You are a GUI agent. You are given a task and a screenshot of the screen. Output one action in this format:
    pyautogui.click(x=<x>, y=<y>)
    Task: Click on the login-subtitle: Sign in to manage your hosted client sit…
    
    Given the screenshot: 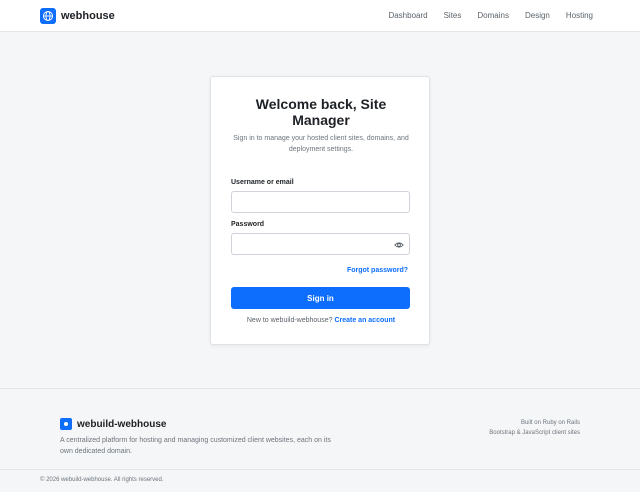 What is the action you would take?
    pyautogui.click(x=321, y=144)
    